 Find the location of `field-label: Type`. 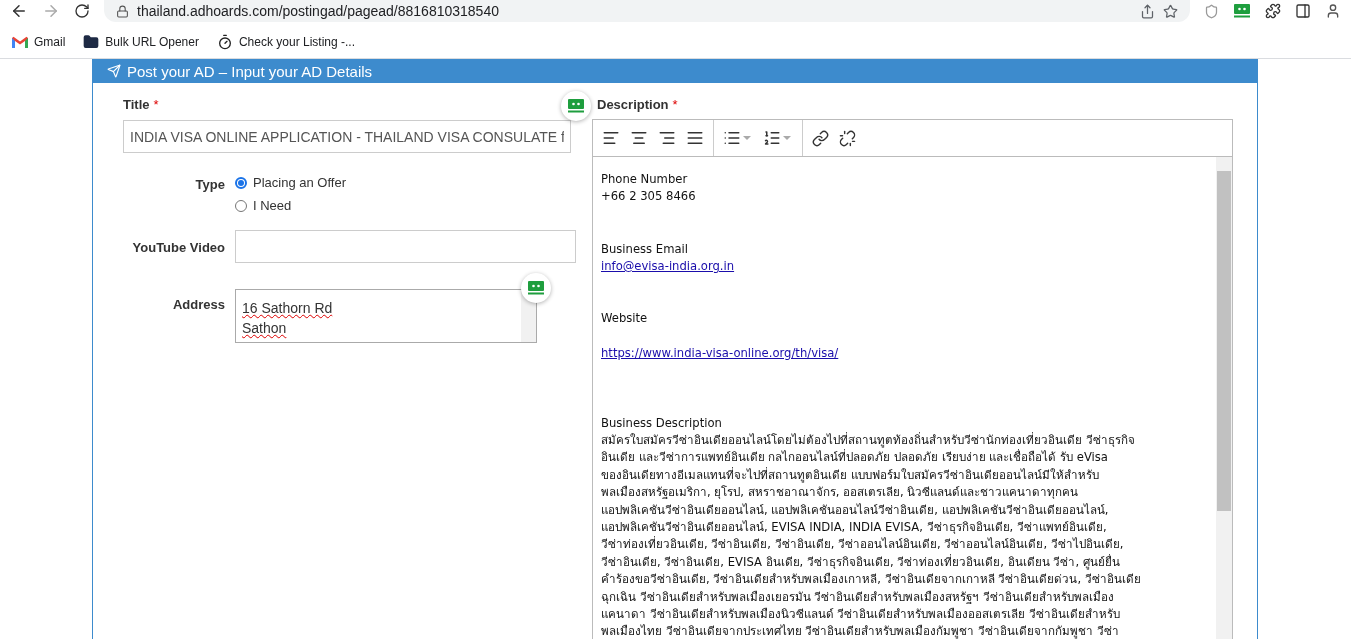

field-label: Type is located at coordinates (210, 184).